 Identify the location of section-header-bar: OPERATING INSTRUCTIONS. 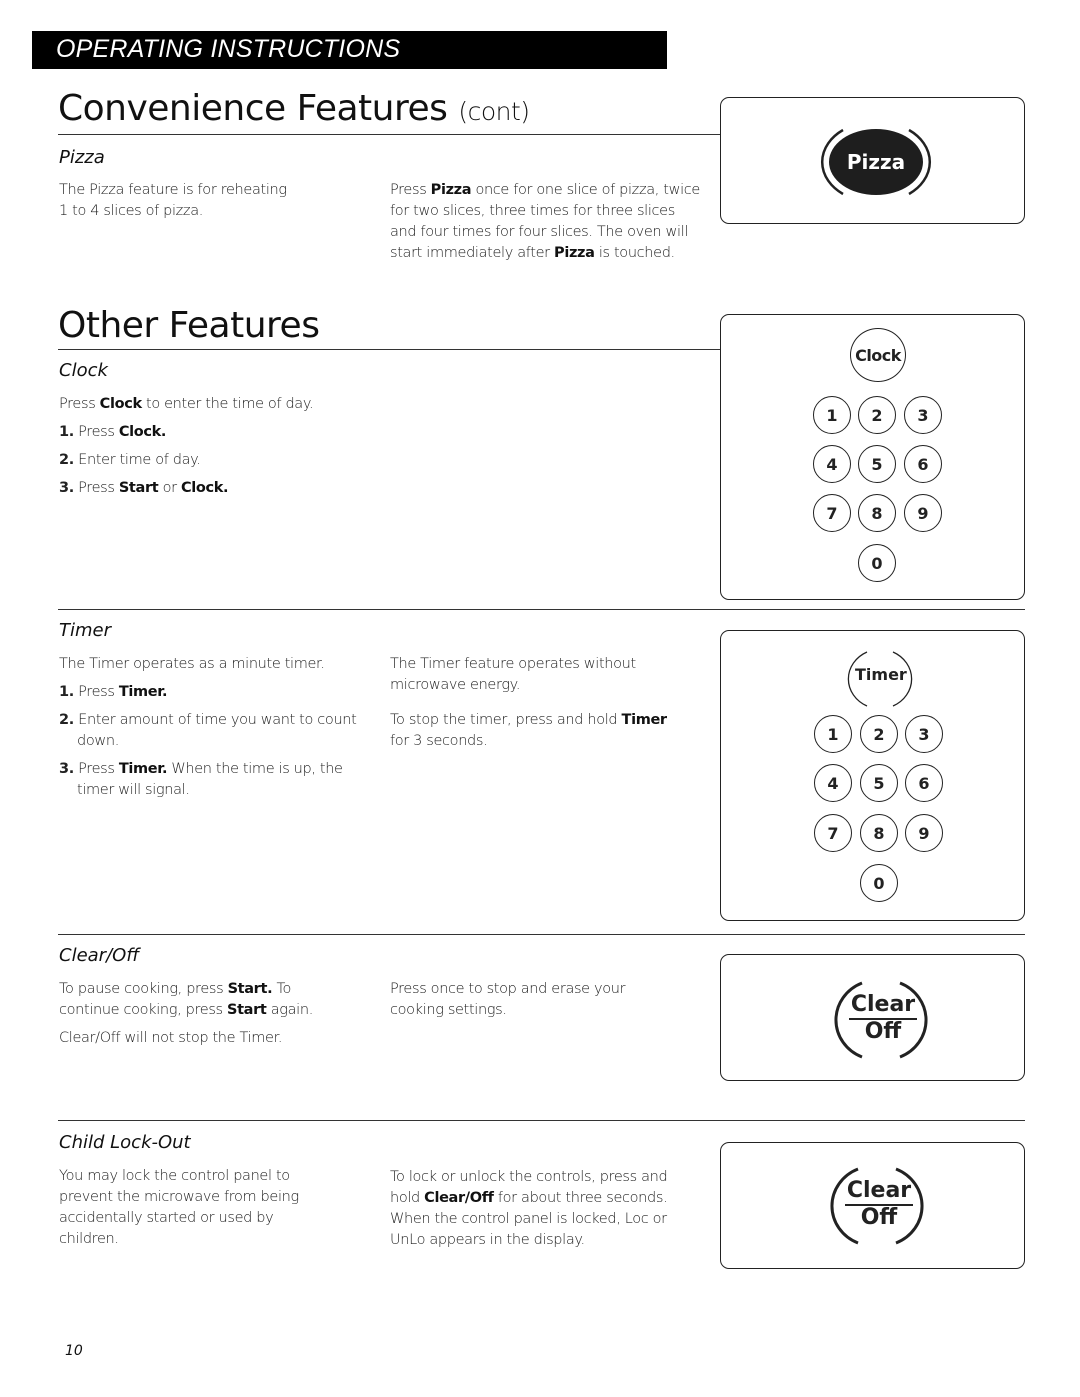
(349, 50).